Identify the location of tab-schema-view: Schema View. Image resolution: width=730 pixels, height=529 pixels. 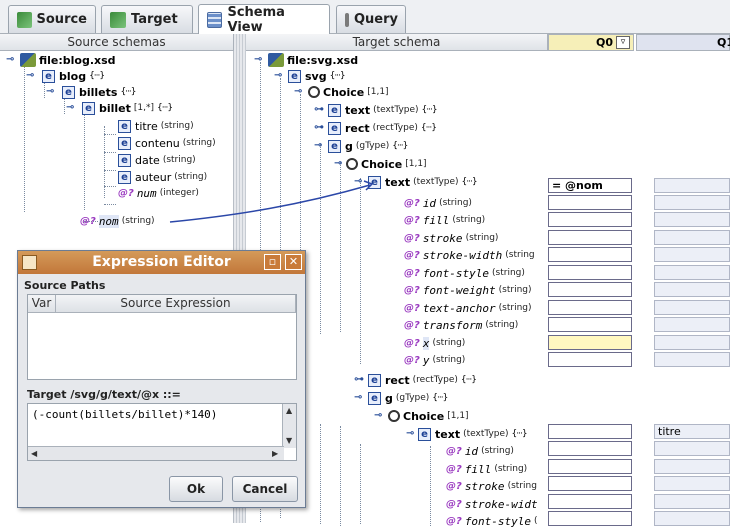
(264, 19).